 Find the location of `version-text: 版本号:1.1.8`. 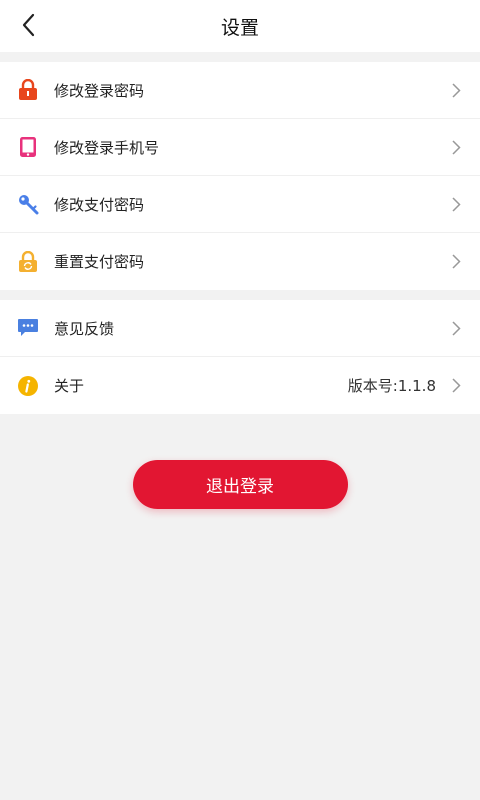

version-text: 版本号:1.1.8 is located at coordinates (391, 386).